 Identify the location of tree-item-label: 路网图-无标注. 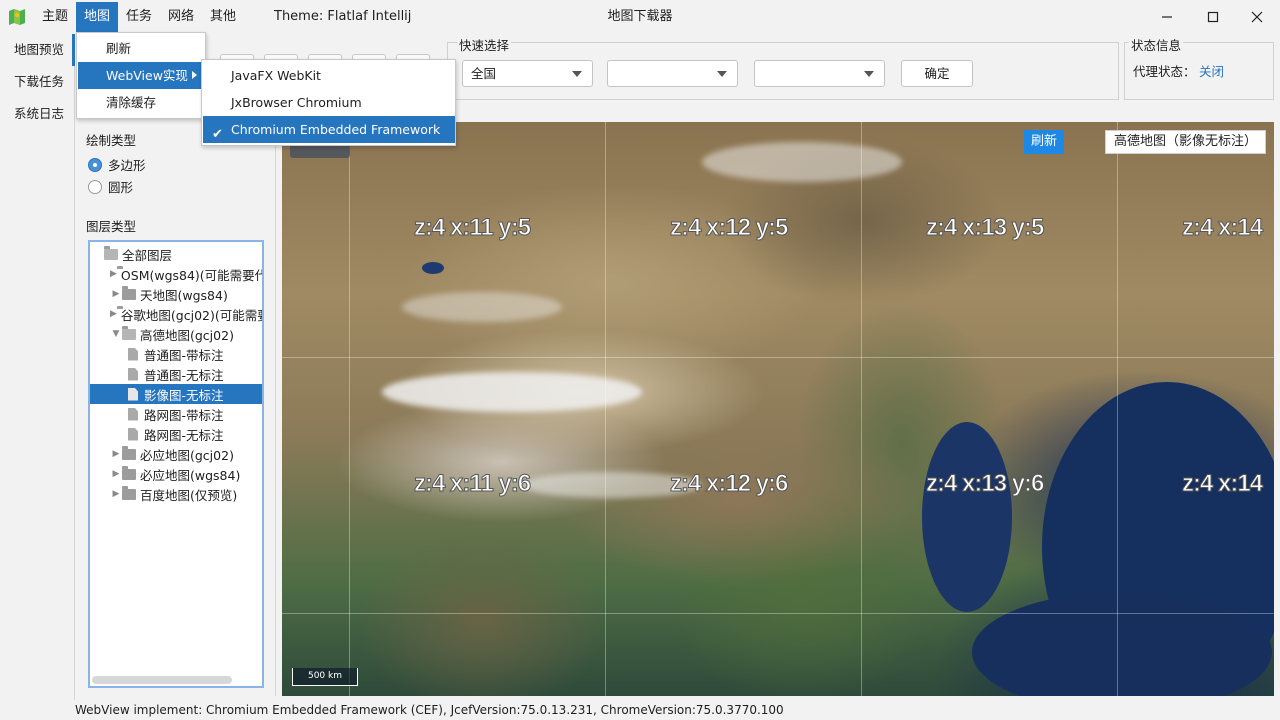
(184, 435).